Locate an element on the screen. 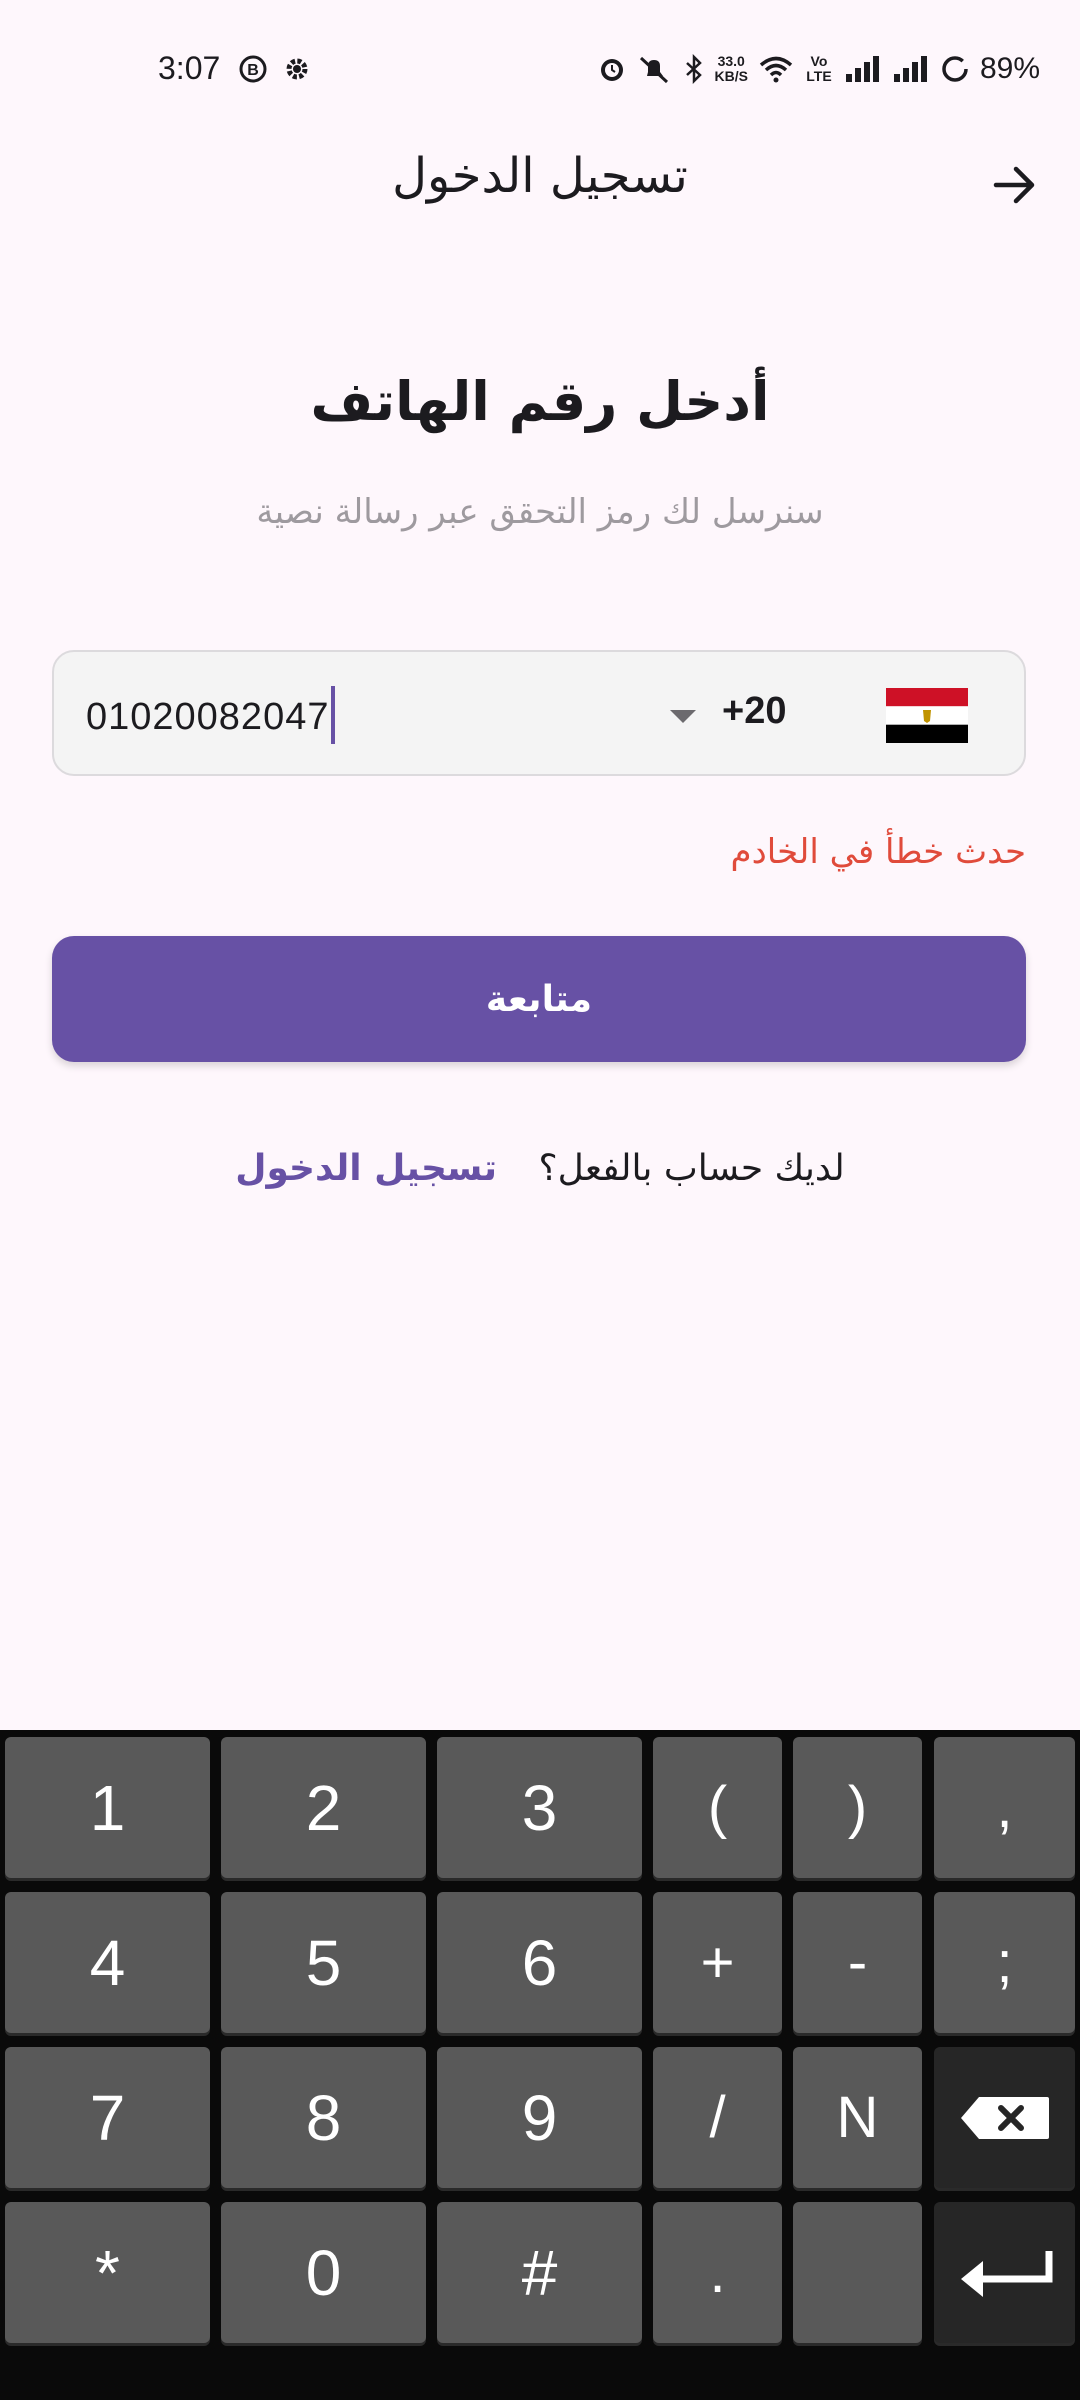 This screenshot has width=1080, height=2400. volte-indicator: Vo LTE is located at coordinates (819, 68).